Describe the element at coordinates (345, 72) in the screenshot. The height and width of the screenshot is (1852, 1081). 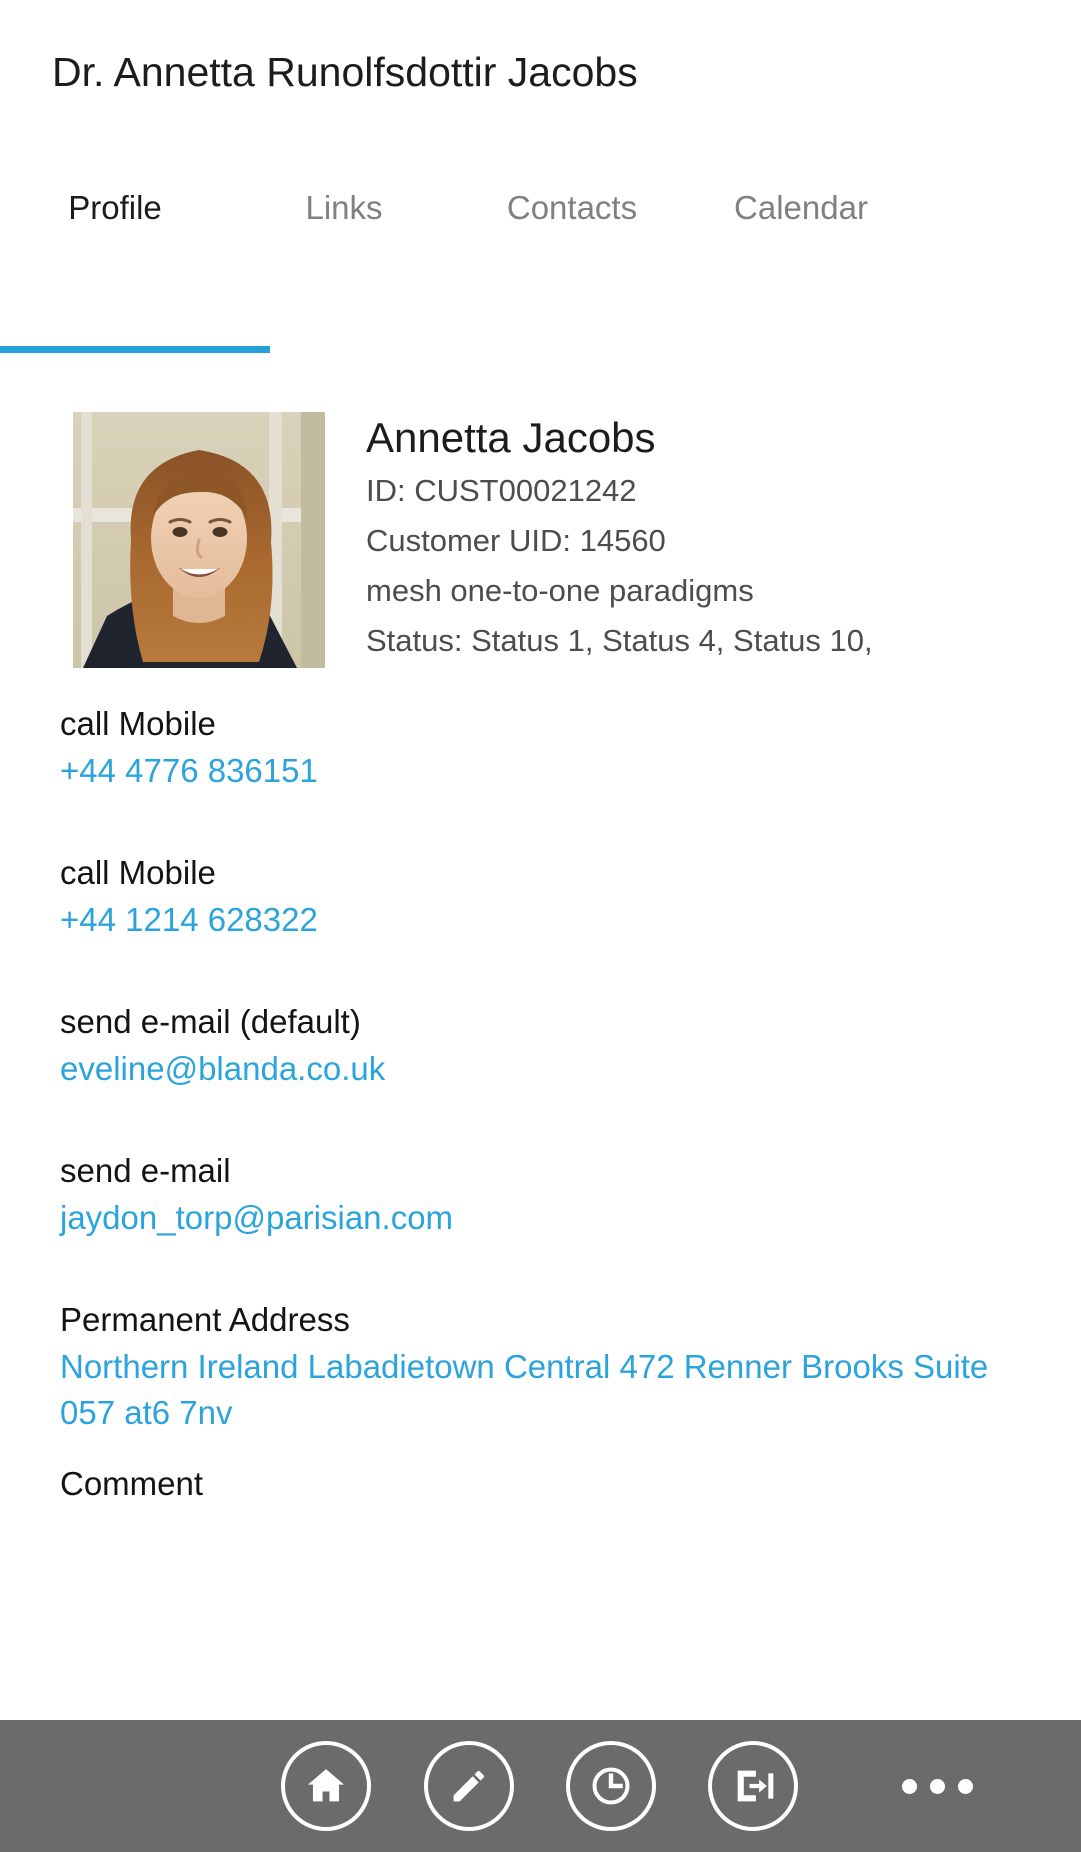
I see `page-title: Dr. Annetta Runolfsdottir Jacobs` at that location.